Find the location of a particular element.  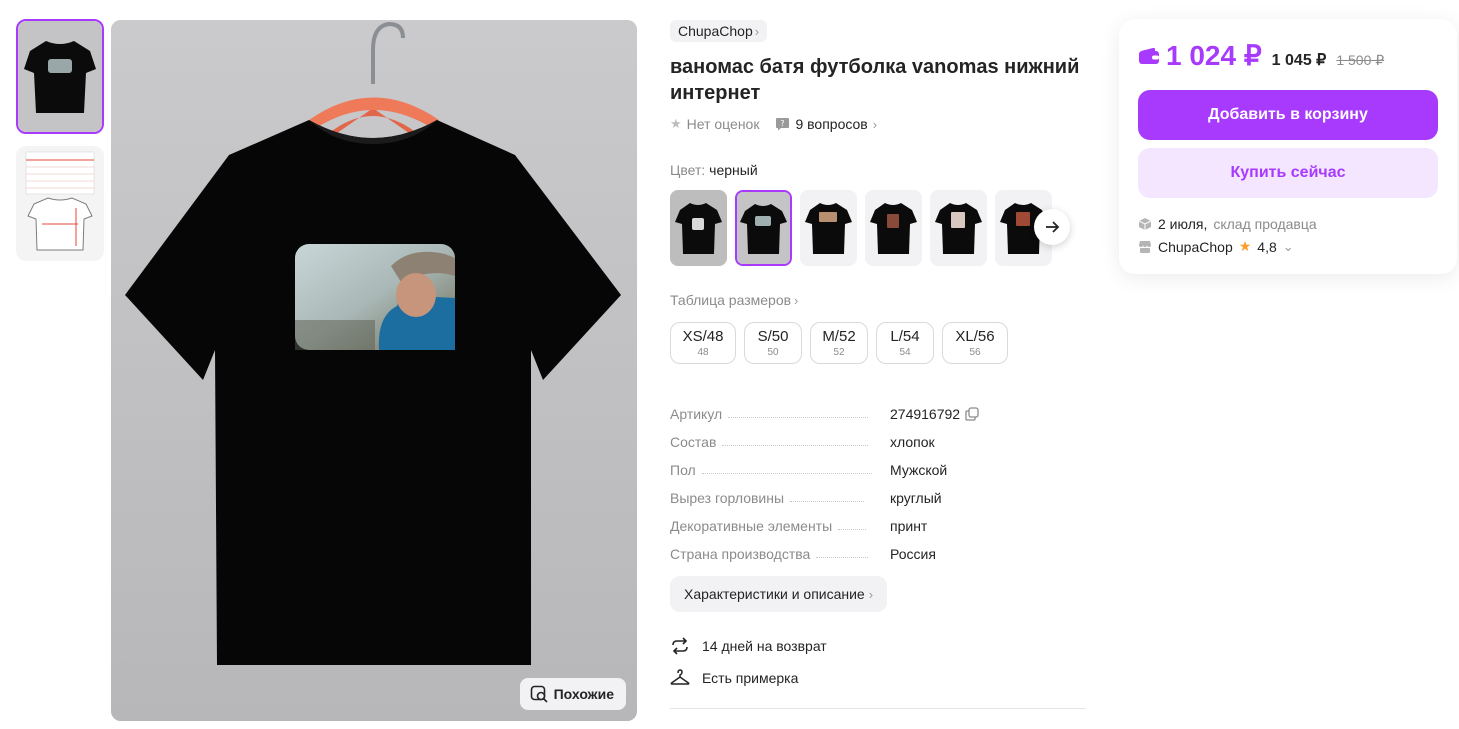

size-option: S/50 50 is located at coordinates (773, 343).